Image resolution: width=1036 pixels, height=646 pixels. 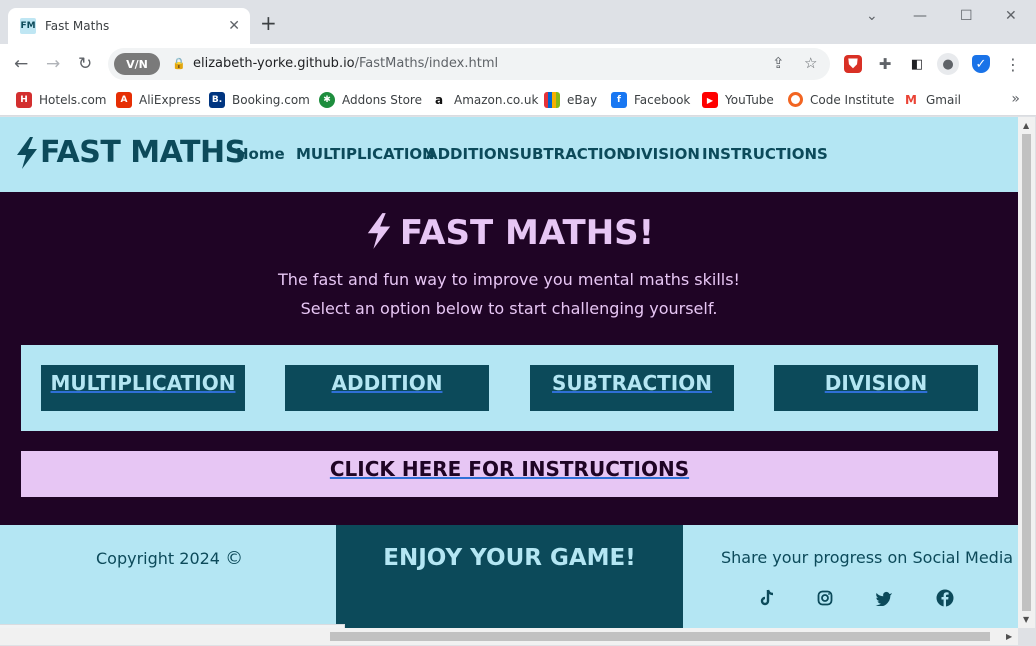 What do you see at coordinates (1015, 99) in the screenshot?
I see `more-bookmarks-icon: »` at bounding box center [1015, 99].